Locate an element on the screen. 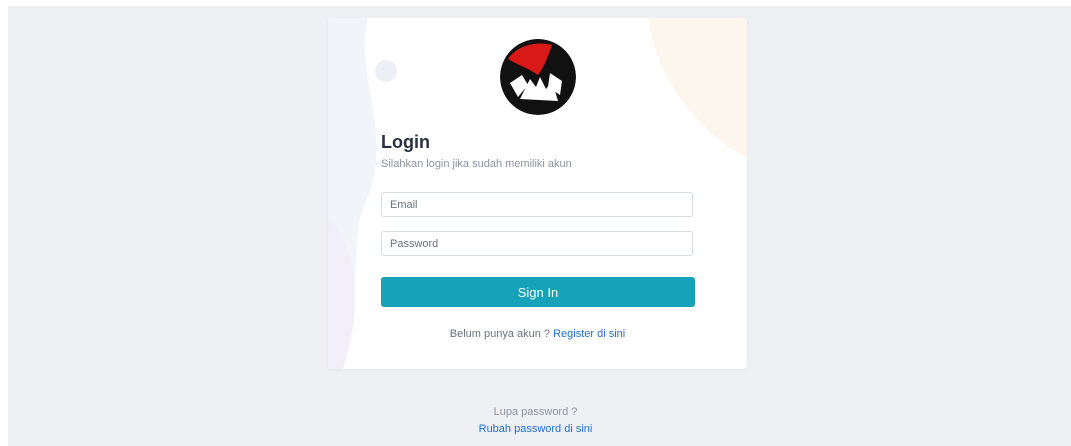 Image resolution: width=1071 pixels, height=446 pixels. login-subtitle: Silahkan login jika sudah memiliki akun is located at coordinates (476, 164).